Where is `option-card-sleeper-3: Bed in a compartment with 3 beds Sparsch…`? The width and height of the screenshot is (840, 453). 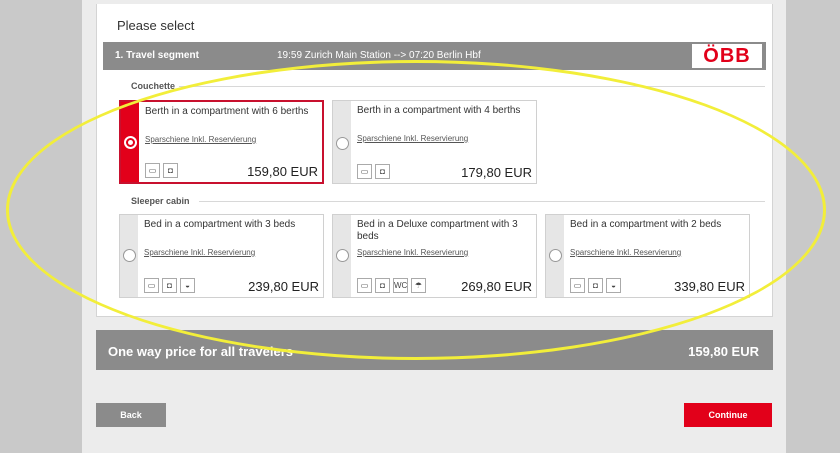
option-card-sleeper-3: Bed in a compartment with 3 beds Sparsch… is located at coordinates (221, 256).